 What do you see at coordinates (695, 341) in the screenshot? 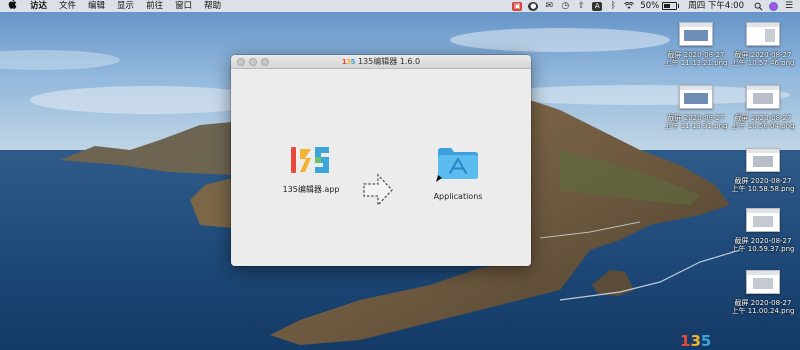
I see `desktop-135-app-icon: 135` at bounding box center [695, 341].